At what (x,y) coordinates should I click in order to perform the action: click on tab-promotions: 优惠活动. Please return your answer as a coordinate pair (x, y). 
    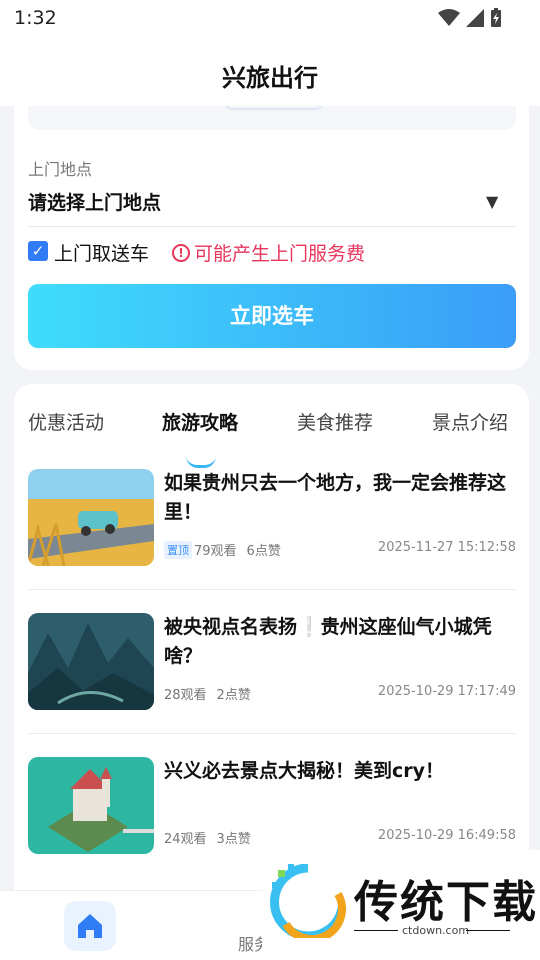
    Looking at the image, I should click on (66, 421).